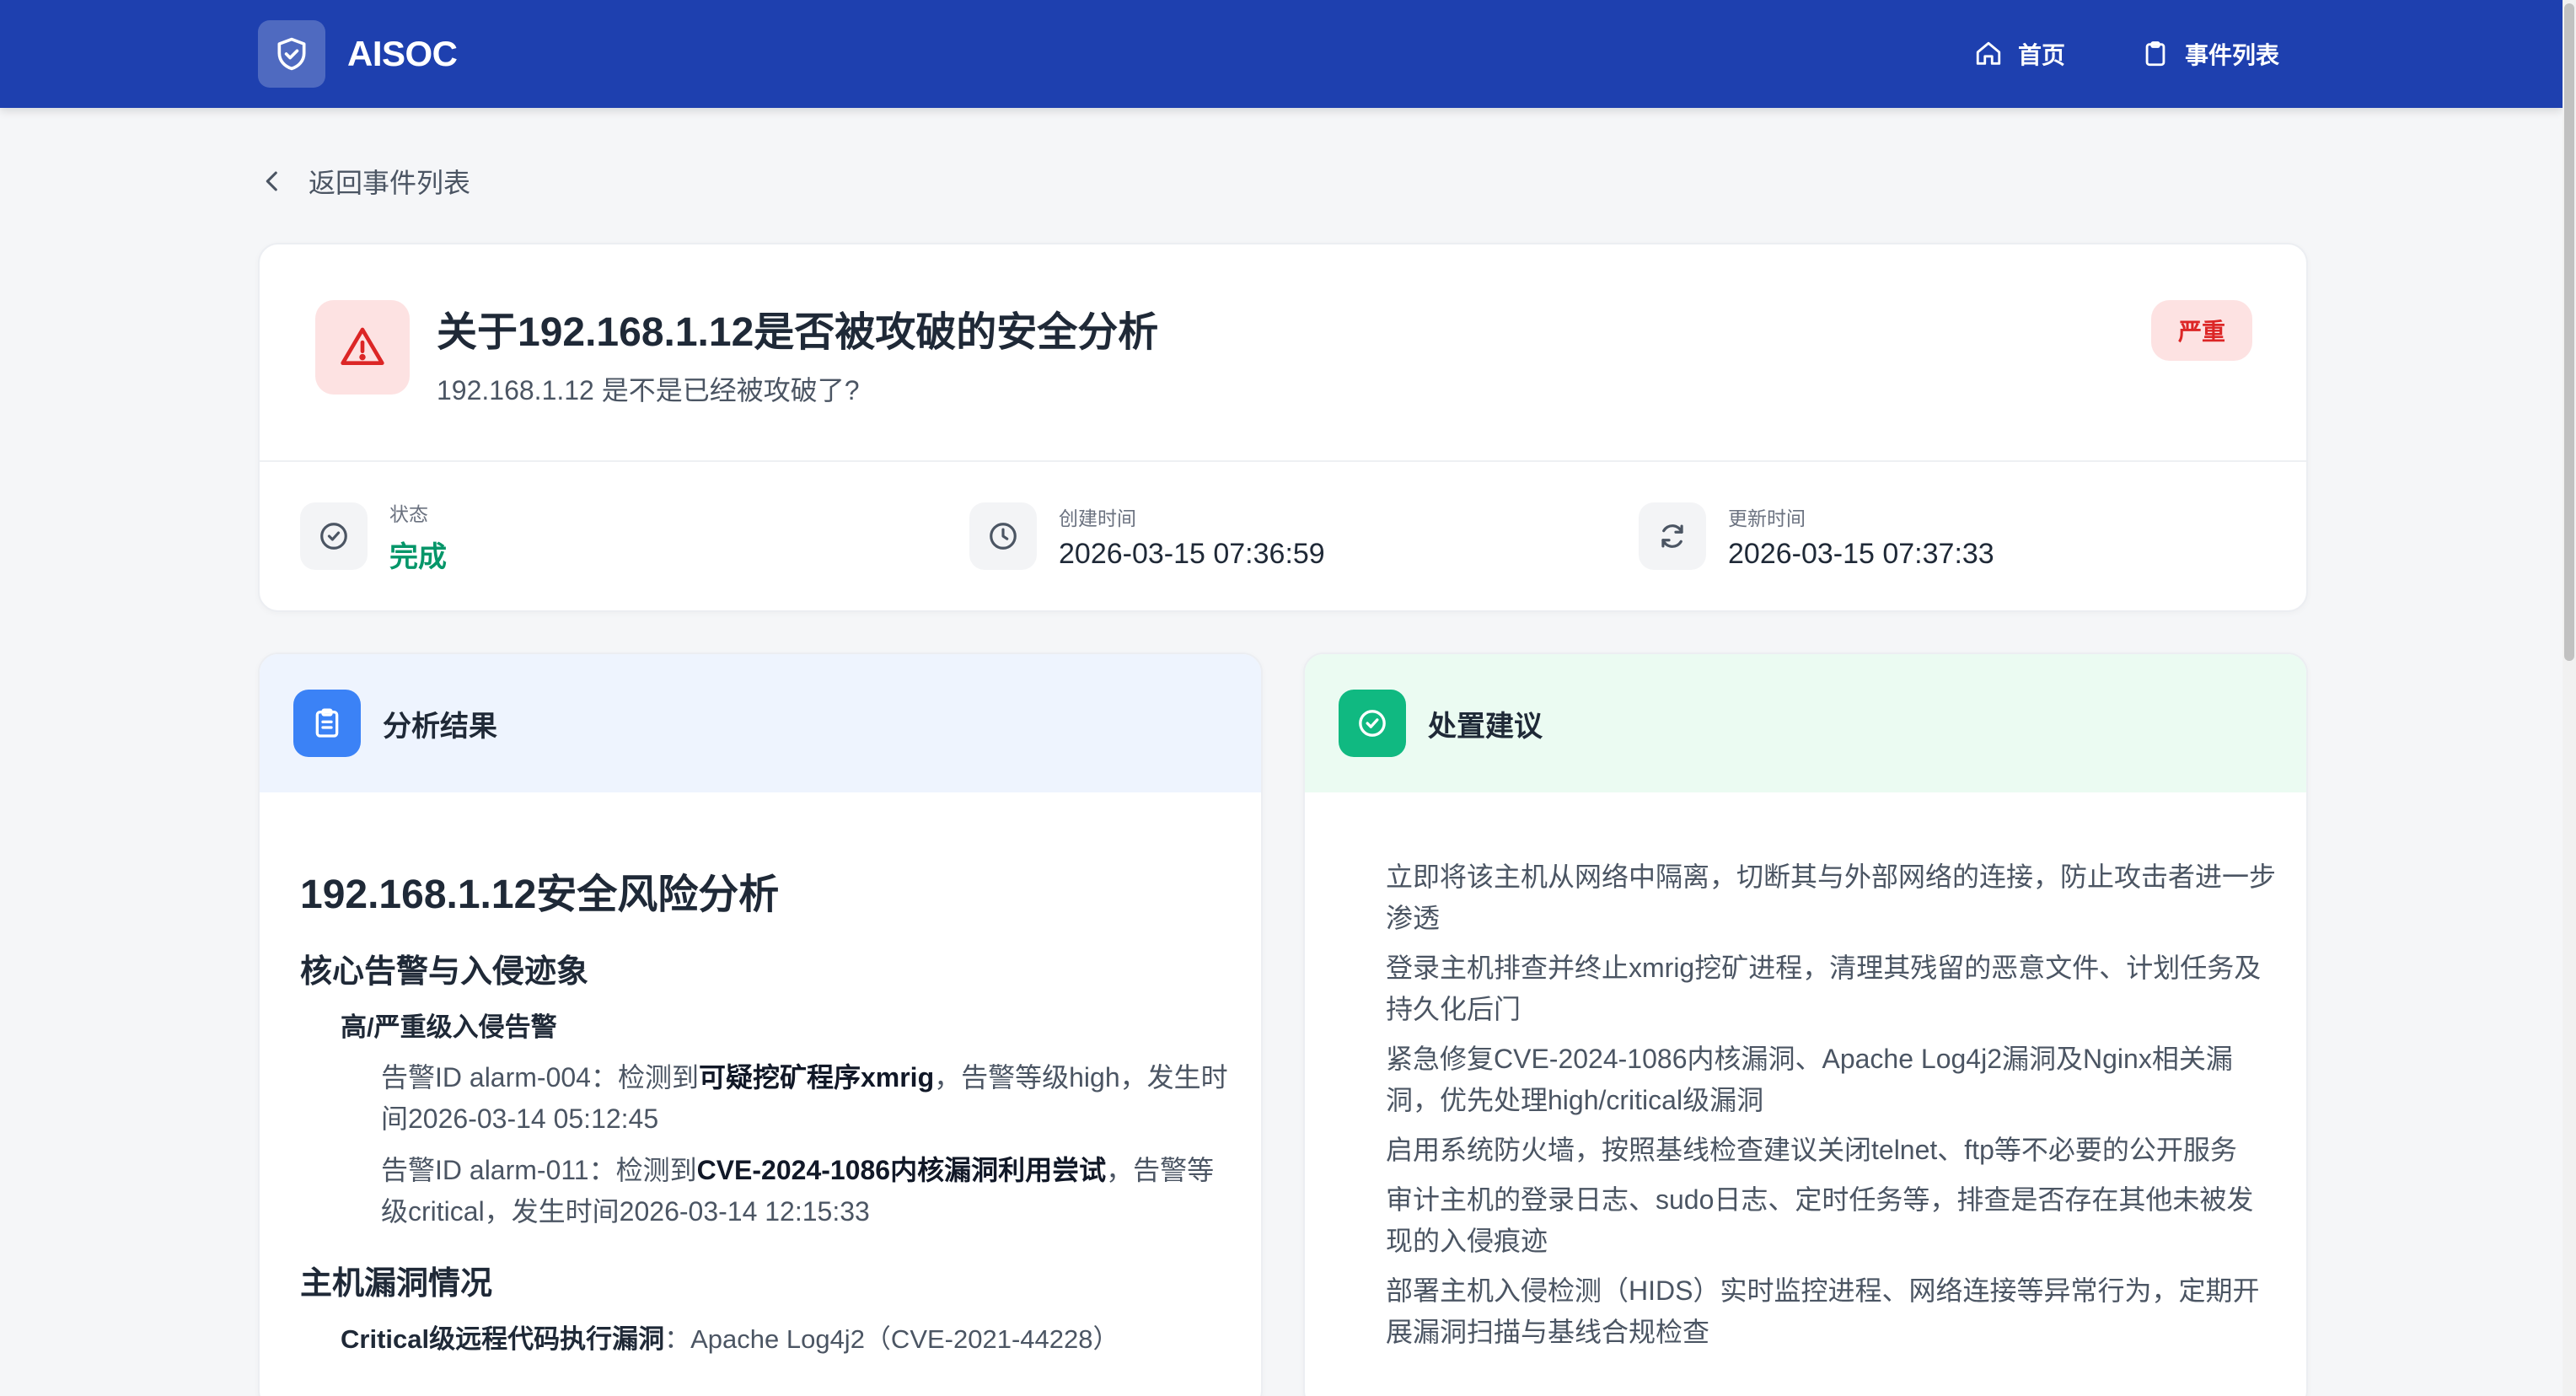 The image size is (2576, 1396). I want to click on analysis-panel-title: 分析结果, so click(440, 727).